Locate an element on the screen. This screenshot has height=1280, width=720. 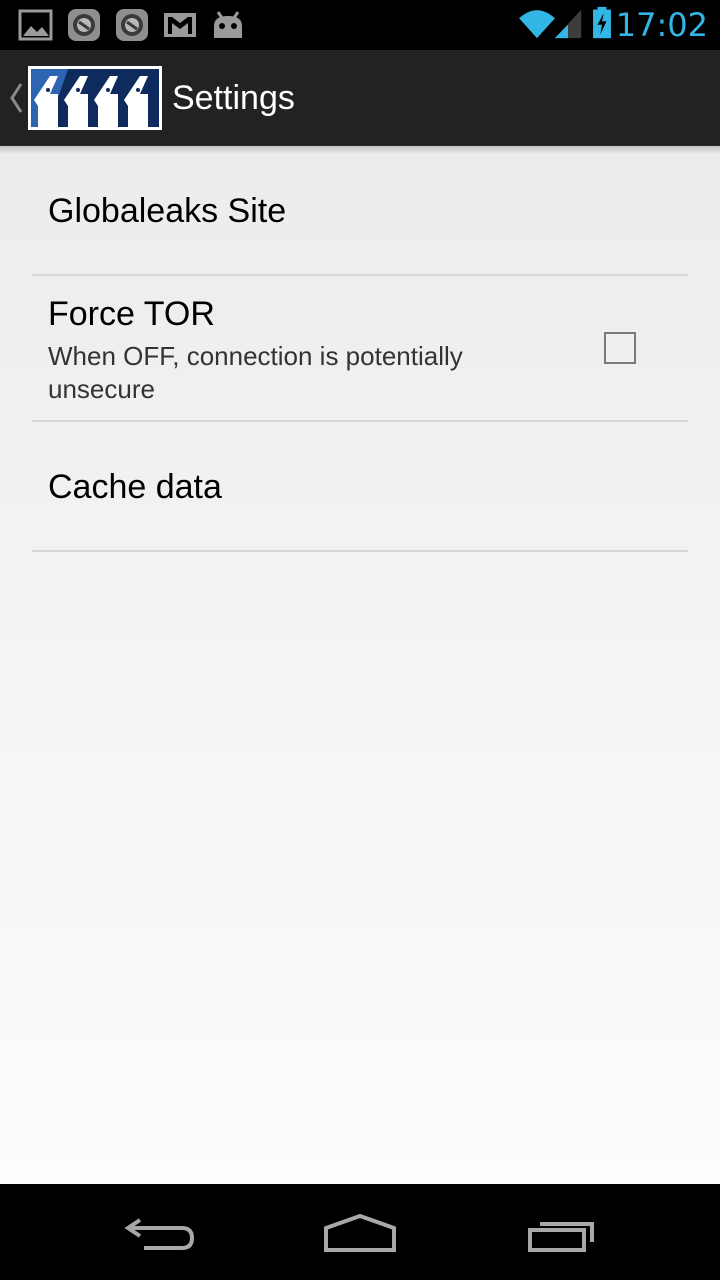
gmail-icon is located at coordinates (180, 25).